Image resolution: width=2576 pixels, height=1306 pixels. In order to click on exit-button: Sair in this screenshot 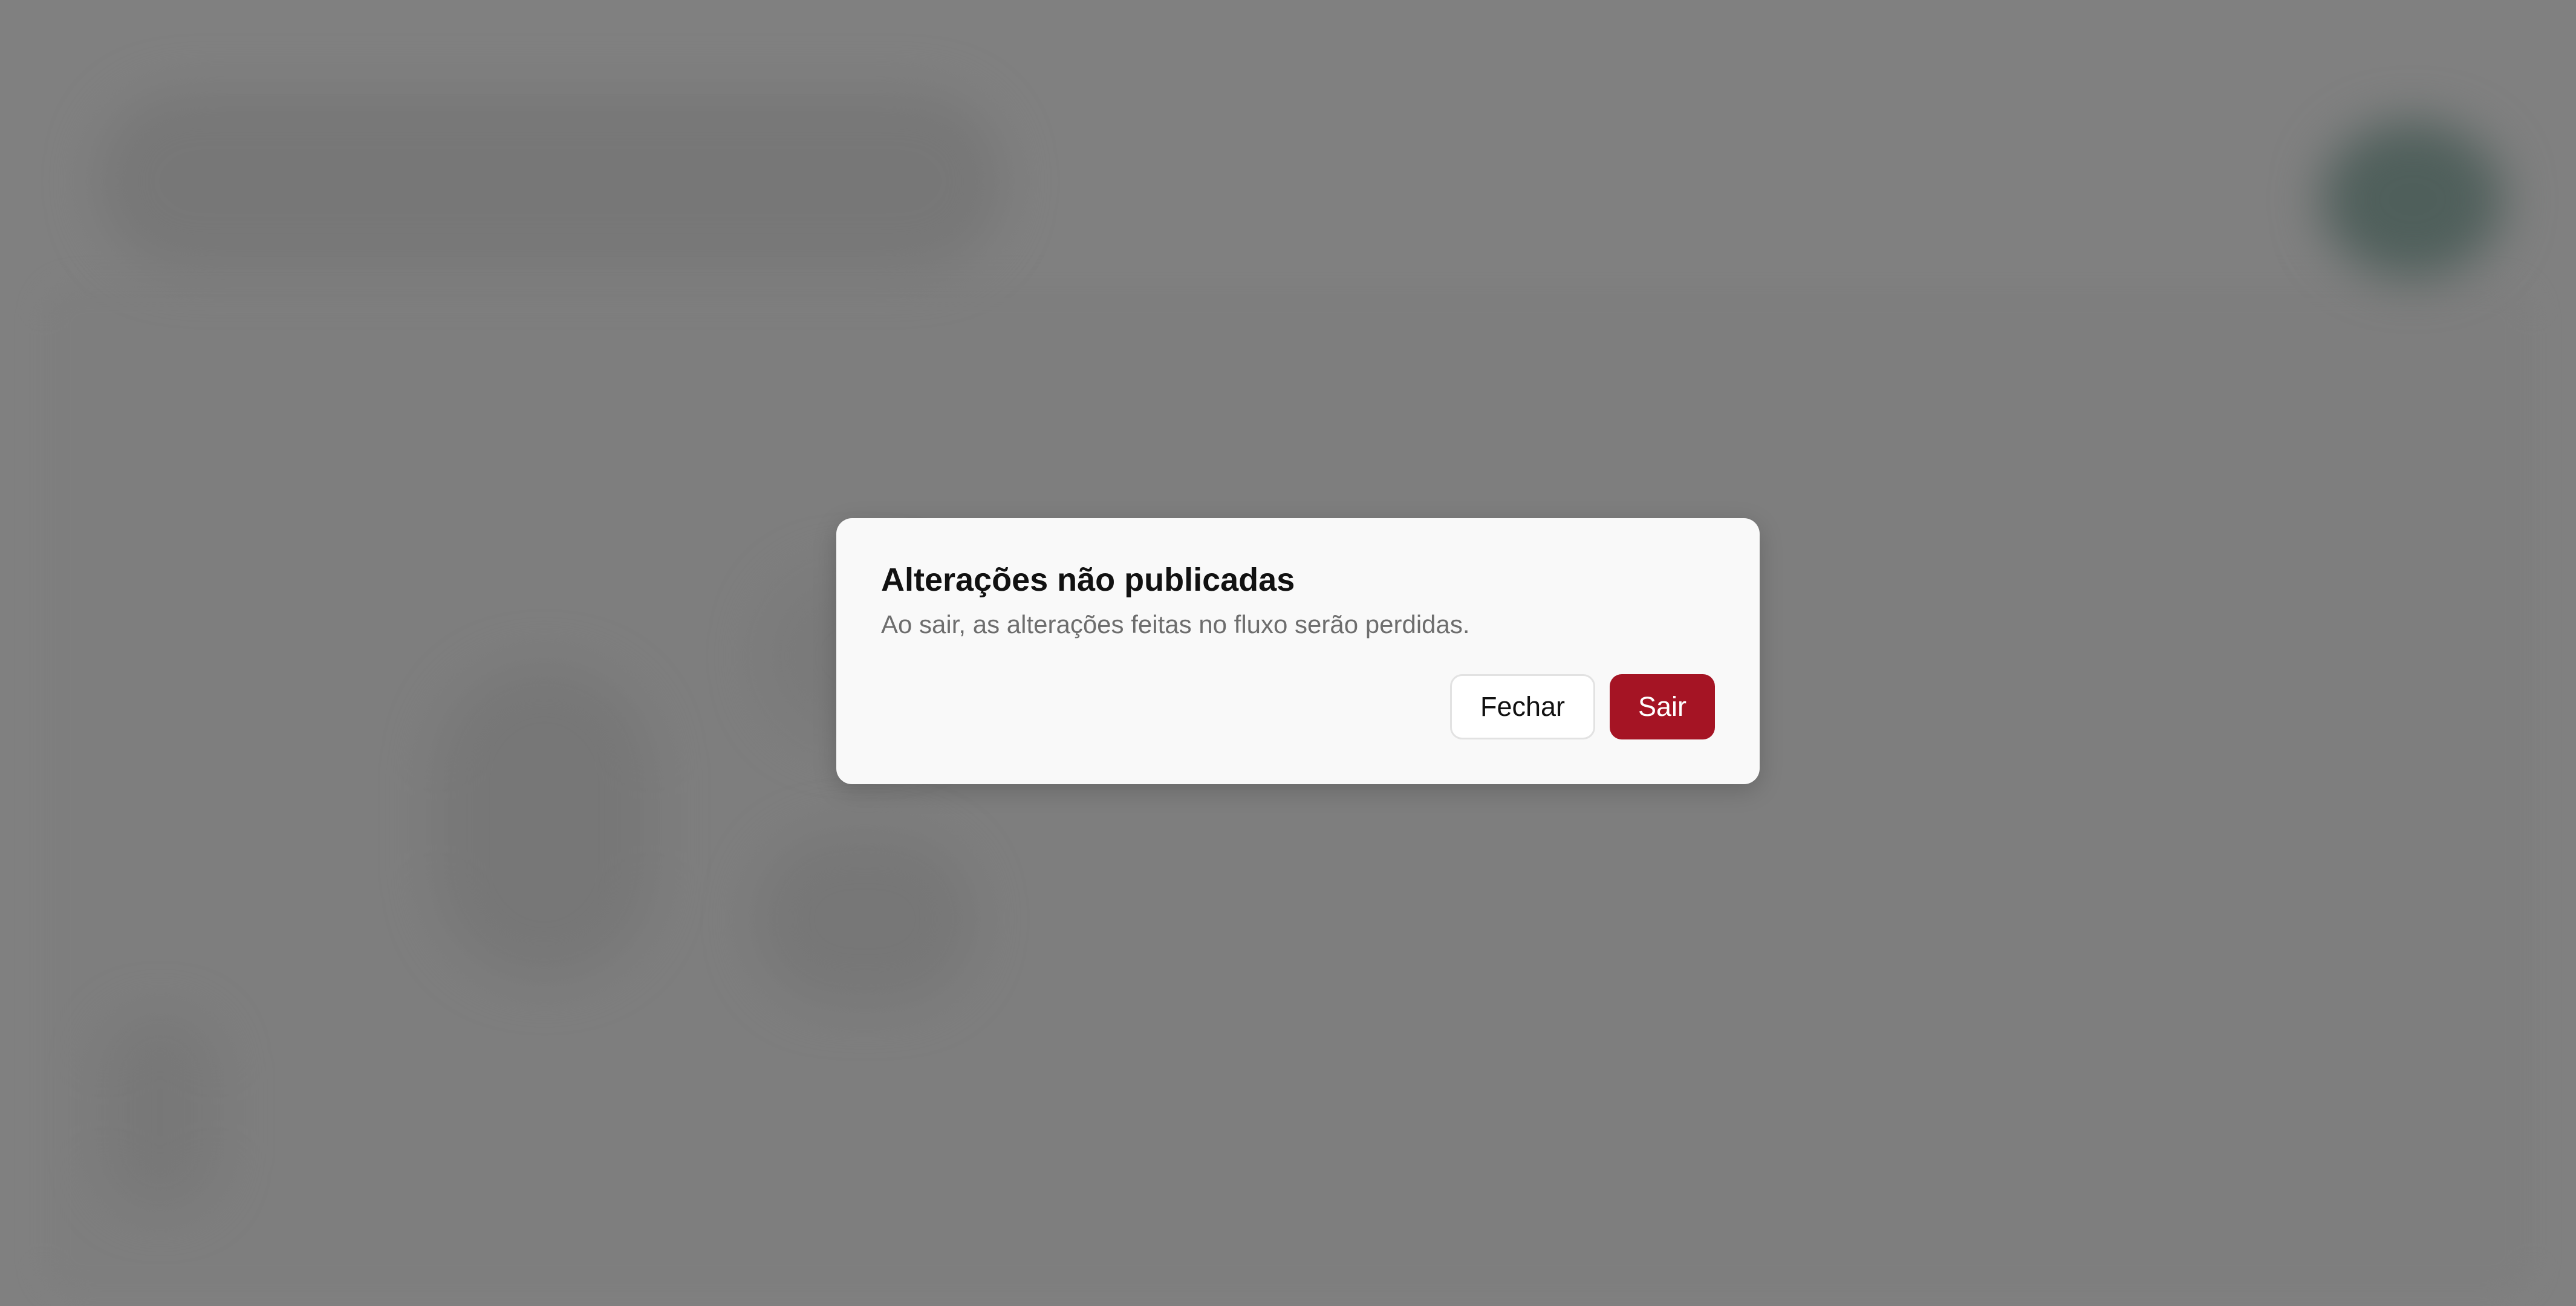, I will do `click(1662, 706)`.